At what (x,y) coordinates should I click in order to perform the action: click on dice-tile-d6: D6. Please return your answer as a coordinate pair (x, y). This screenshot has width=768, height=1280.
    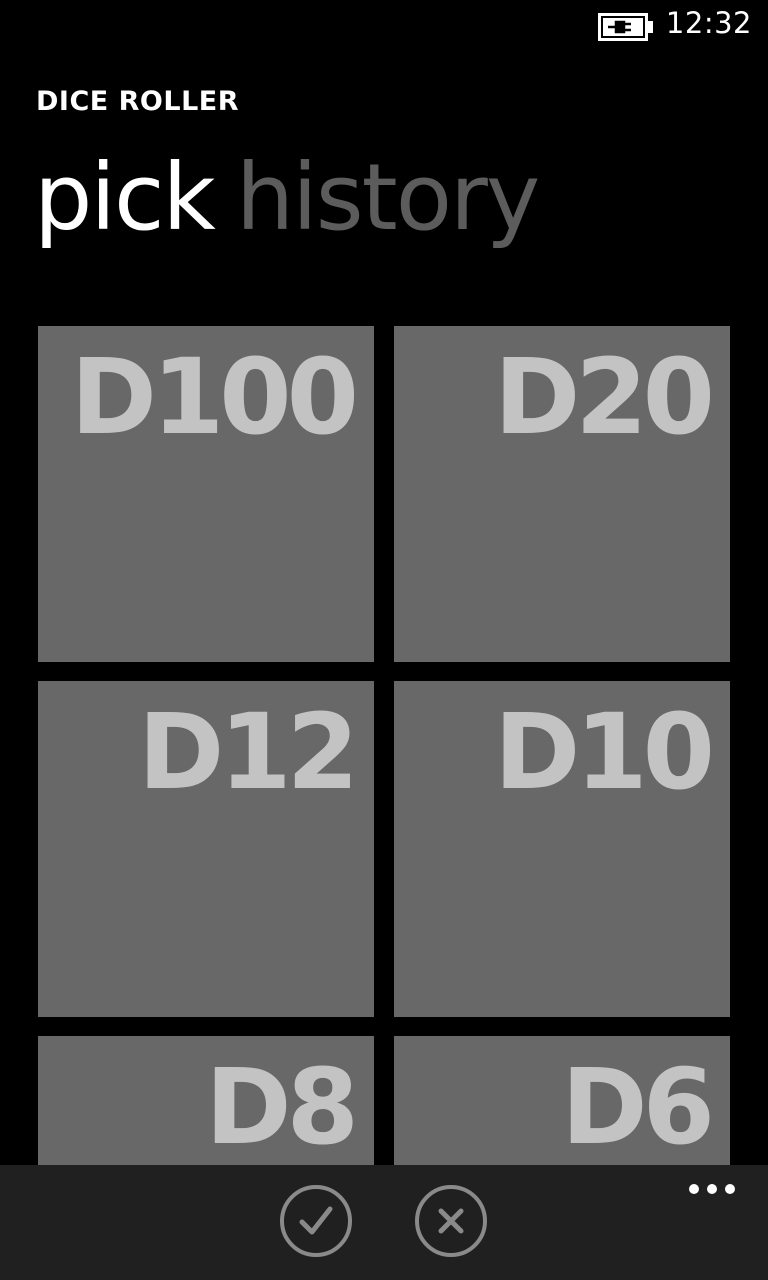
    Looking at the image, I should click on (562, 1100).